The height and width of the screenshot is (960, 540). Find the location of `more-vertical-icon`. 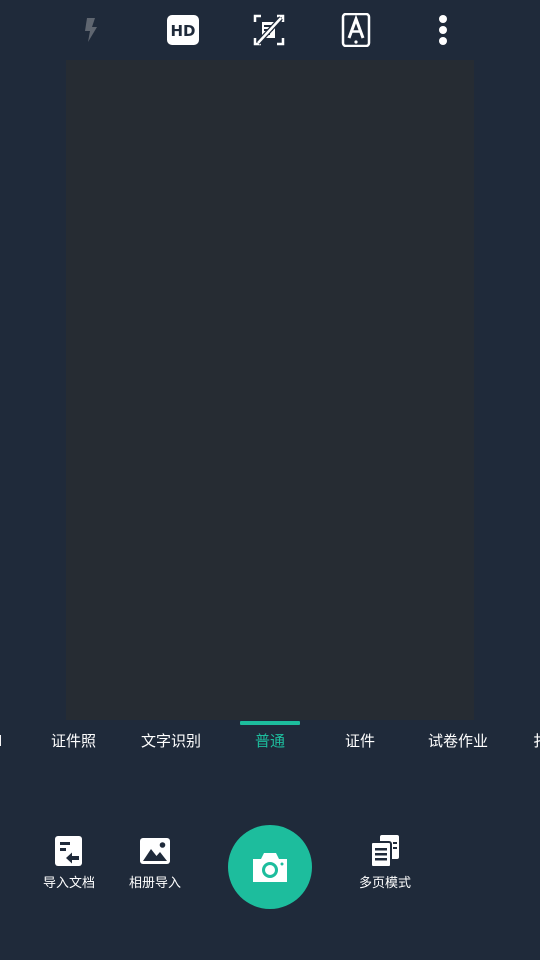

more-vertical-icon is located at coordinates (443, 30).